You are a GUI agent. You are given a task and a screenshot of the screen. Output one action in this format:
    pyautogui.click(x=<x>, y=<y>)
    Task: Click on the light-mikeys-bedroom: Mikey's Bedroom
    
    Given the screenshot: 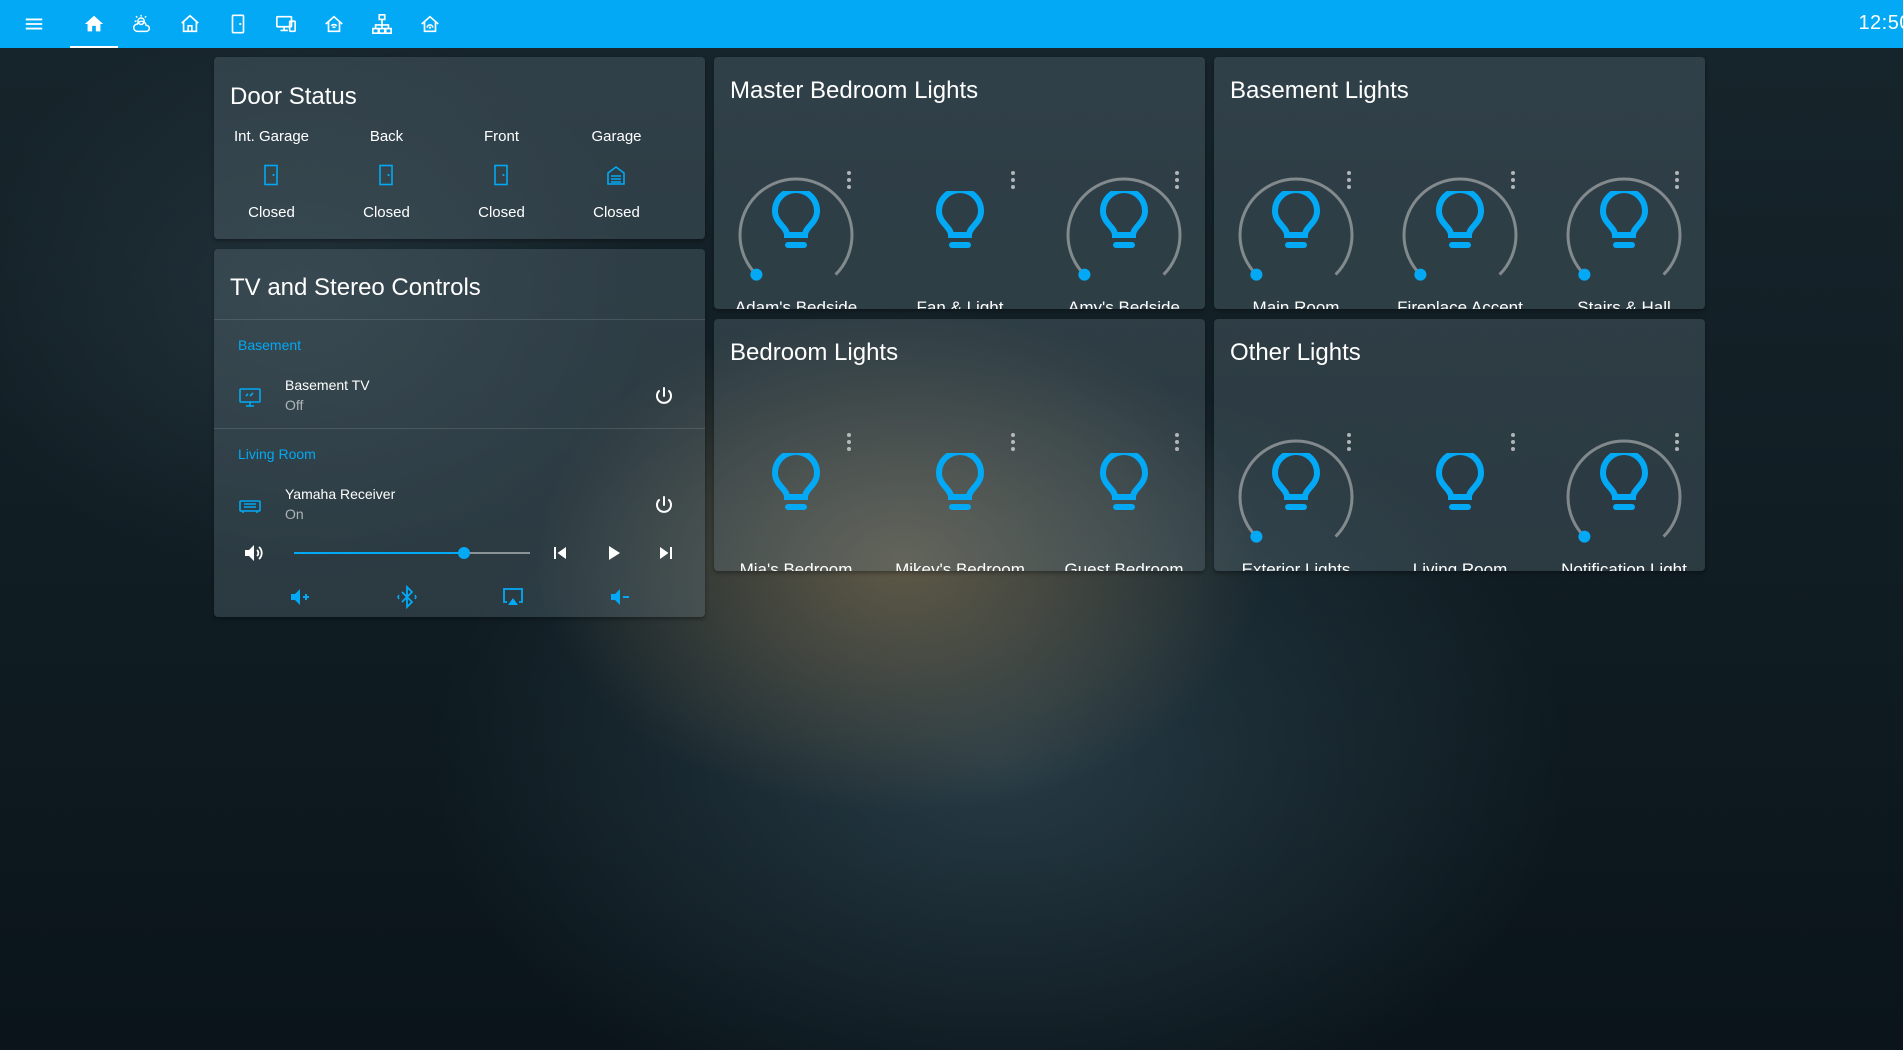 What is the action you would take?
    pyautogui.click(x=960, y=482)
    